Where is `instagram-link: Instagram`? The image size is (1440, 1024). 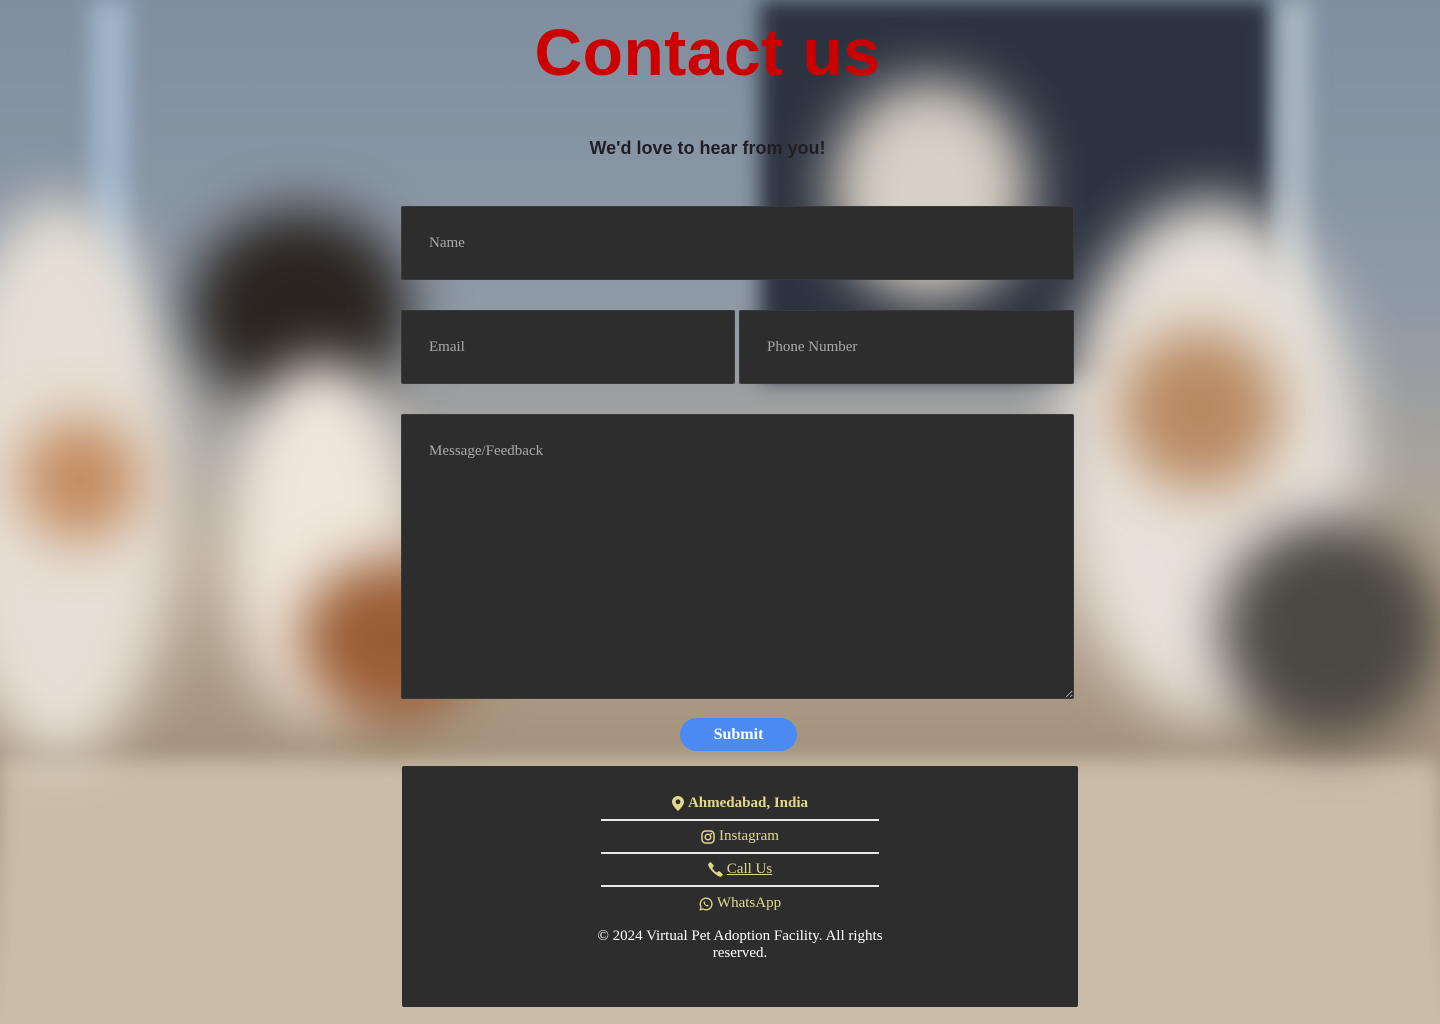 instagram-link: Instagram is located at coordinates (740, 837).